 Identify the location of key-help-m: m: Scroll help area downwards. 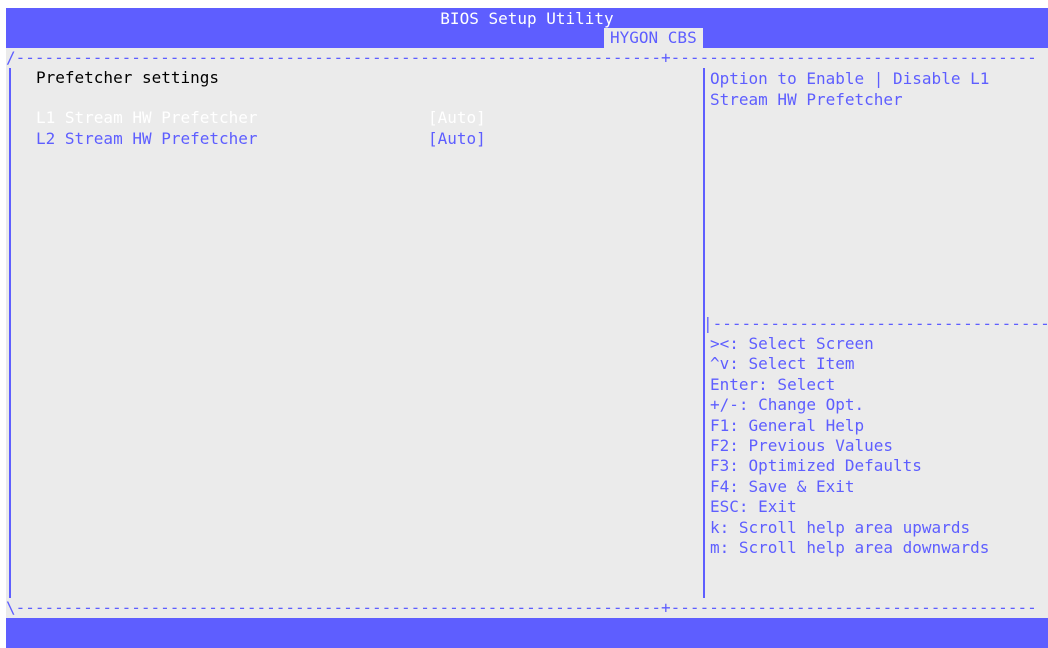
(850, 548).